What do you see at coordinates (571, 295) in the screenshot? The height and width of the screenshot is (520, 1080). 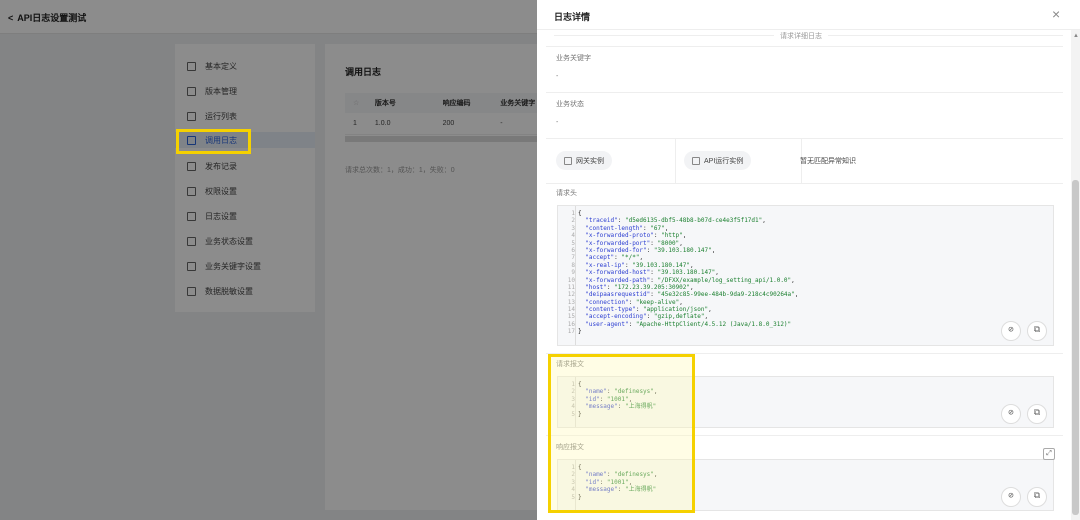 I see `line-number: 12` at bounding box center [571, 295].